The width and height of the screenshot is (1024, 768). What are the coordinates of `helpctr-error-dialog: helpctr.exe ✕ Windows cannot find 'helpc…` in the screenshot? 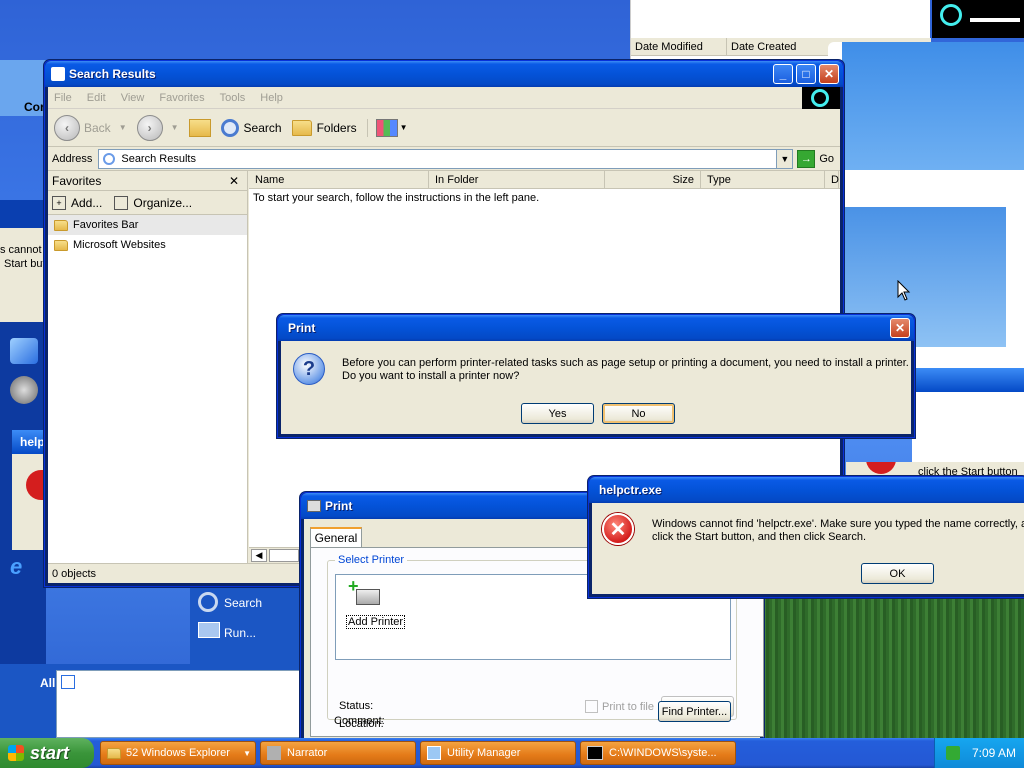 It's located at (806, 537).